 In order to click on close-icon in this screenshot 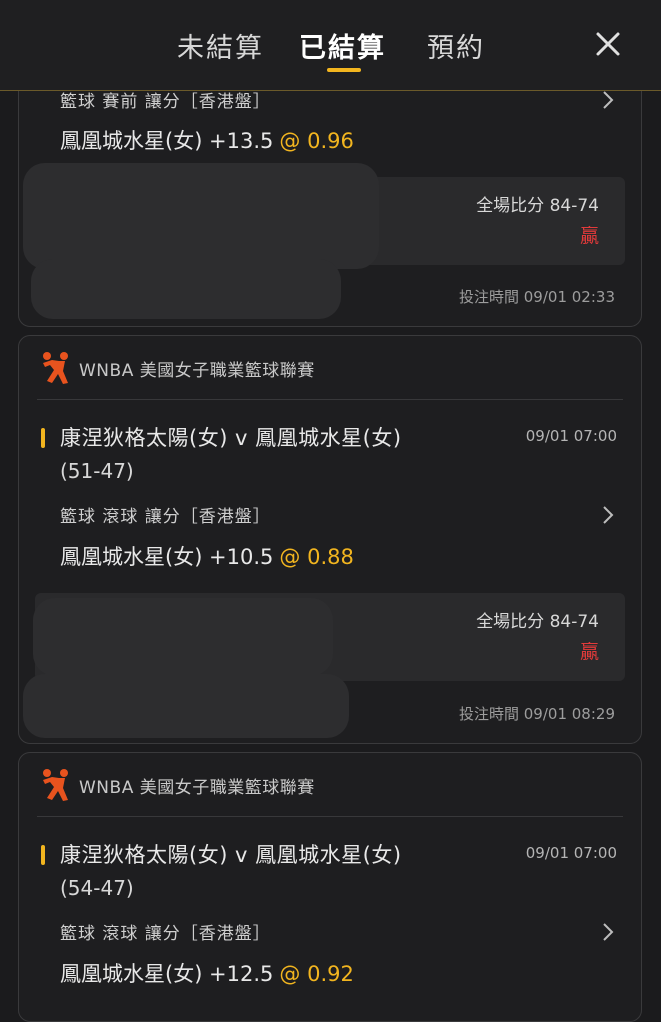, I will do `click(608, 44)`.